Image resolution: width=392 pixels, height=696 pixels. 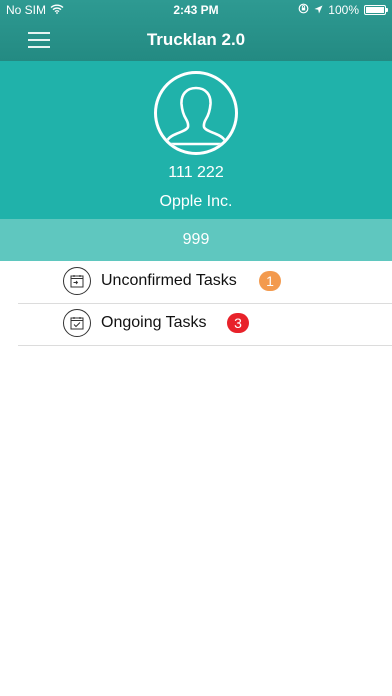 I want to click on calendar-forward-icon, so click(x=77, y=281).